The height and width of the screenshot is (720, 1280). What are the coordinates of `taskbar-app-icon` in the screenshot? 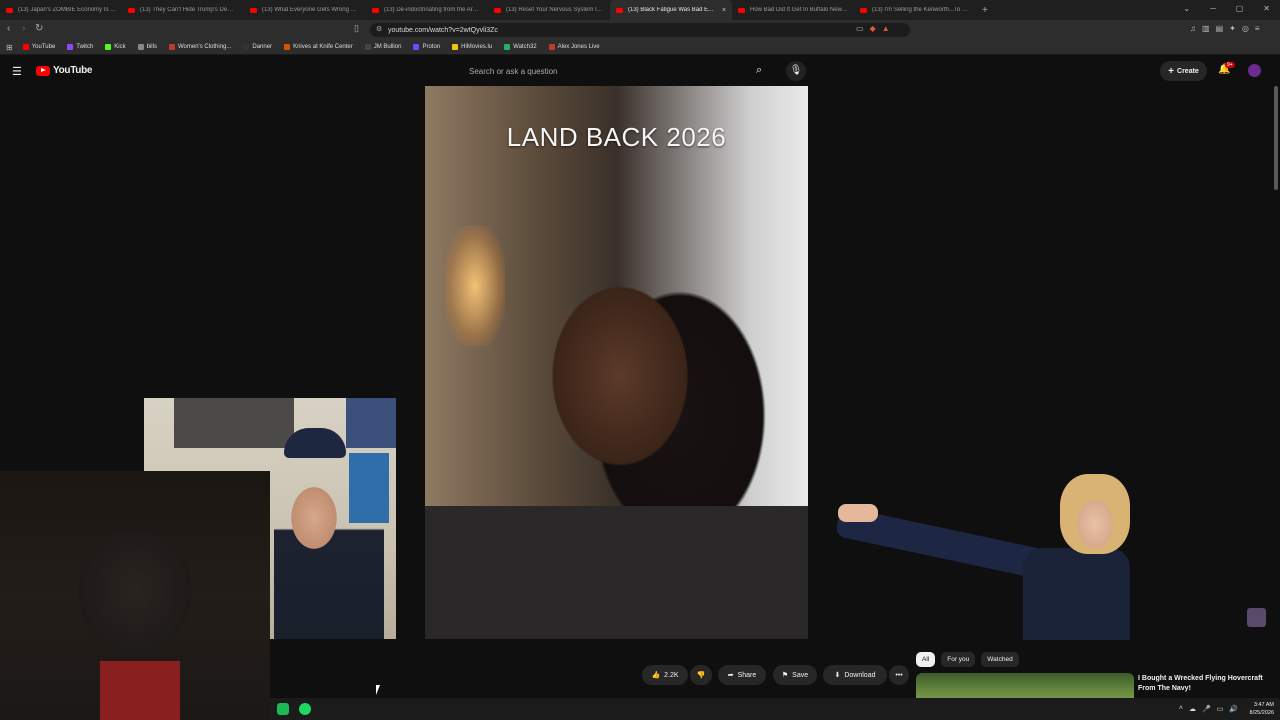 It's located at (283, 709).